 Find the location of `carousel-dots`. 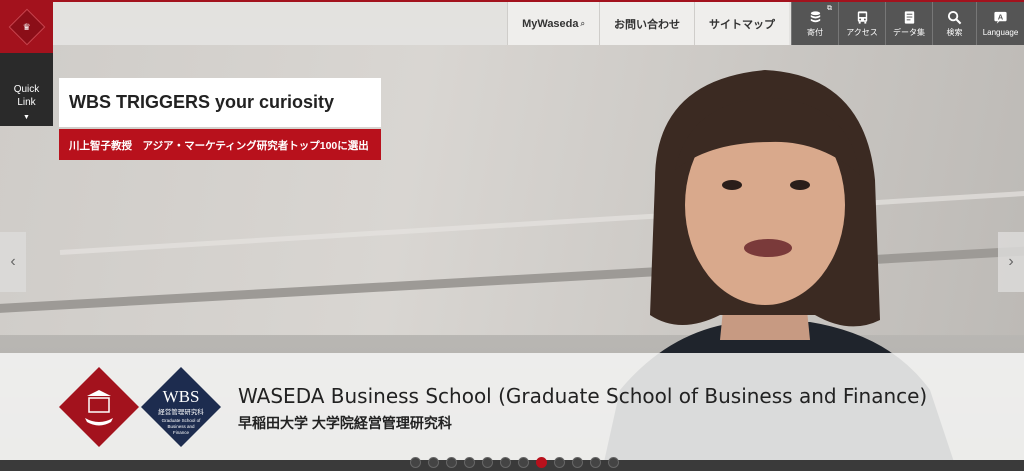

carousel-dots is located at coordinates (514, 462).